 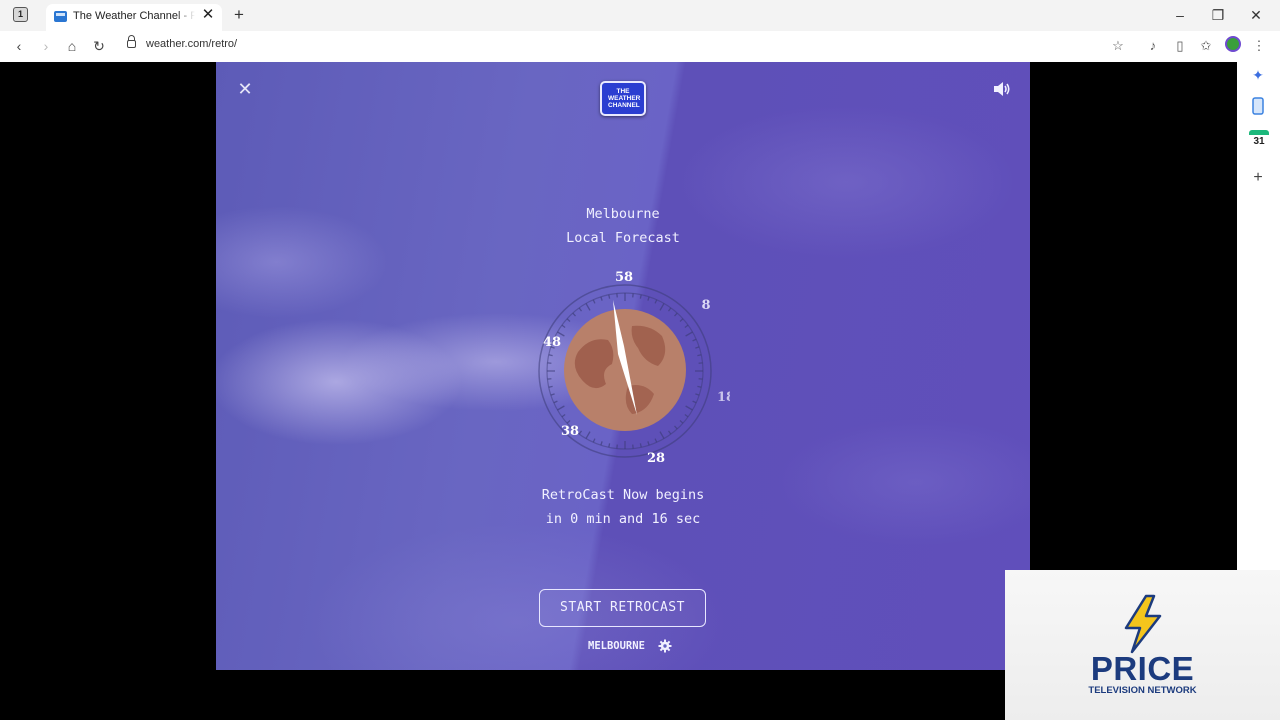 What do you see at coordinates (623, 98) in the screenshot?
I see `weather-channel-logo: THE WEATHER CHANNEL` at bounding box center [623, 98].